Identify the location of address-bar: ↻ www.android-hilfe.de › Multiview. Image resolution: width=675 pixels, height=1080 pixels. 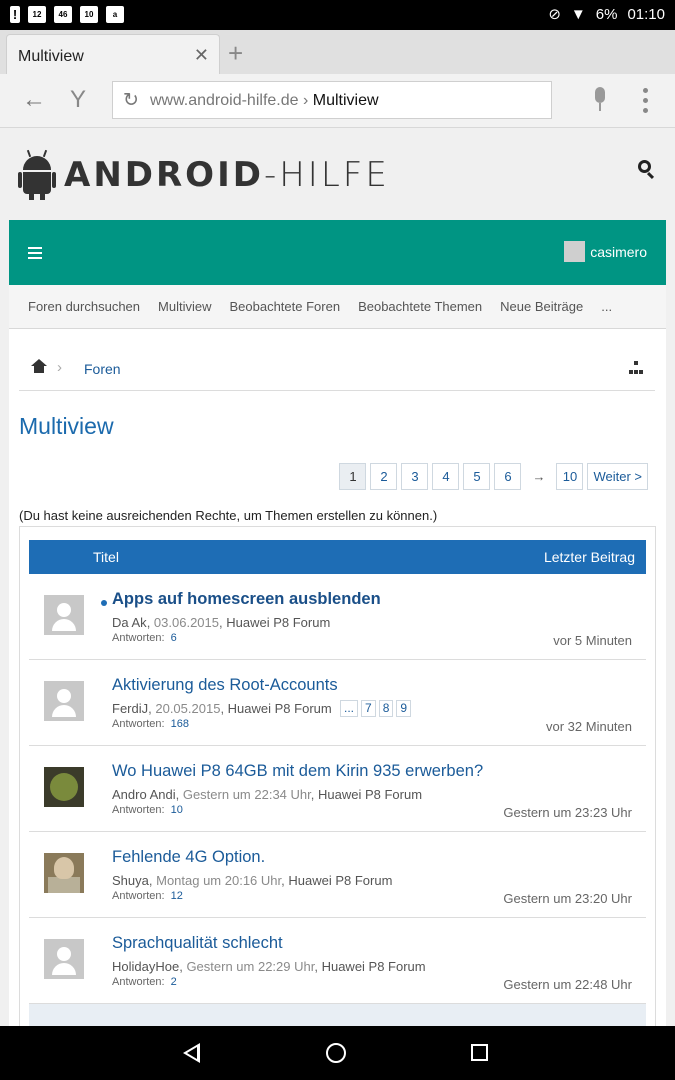
(332, 100).